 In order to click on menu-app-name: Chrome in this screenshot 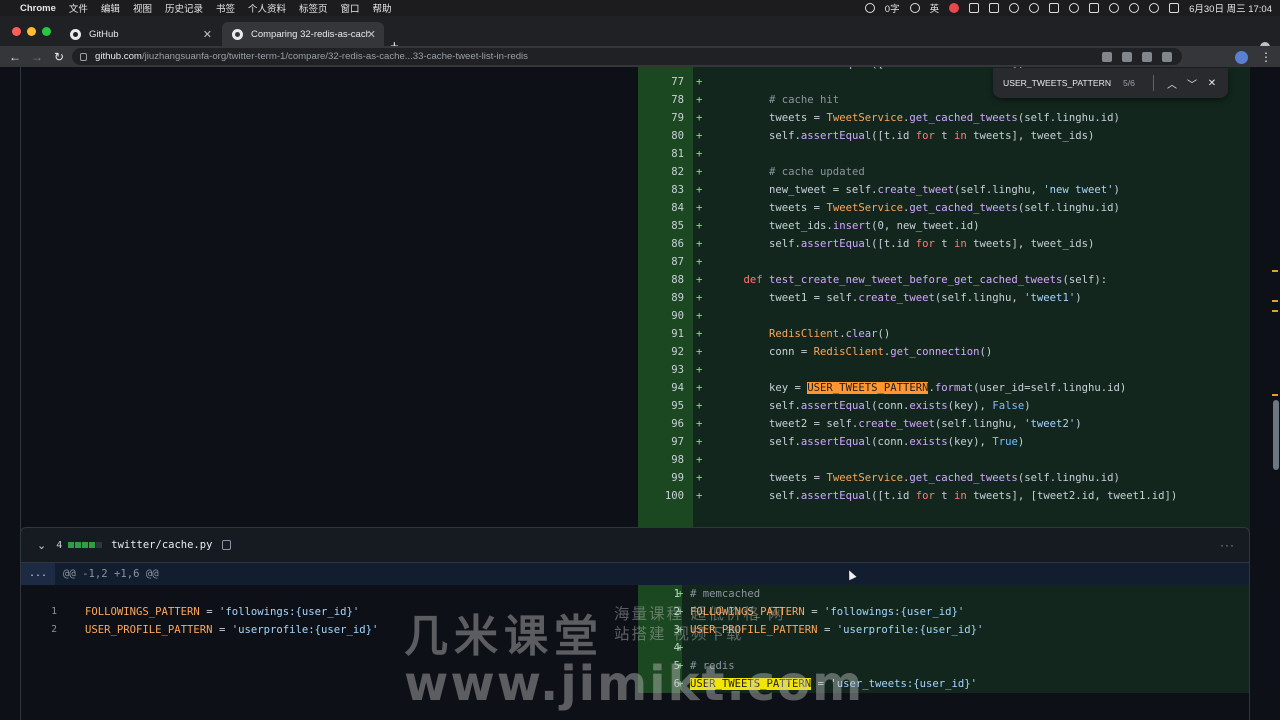, I will do `click(38, 8)`.